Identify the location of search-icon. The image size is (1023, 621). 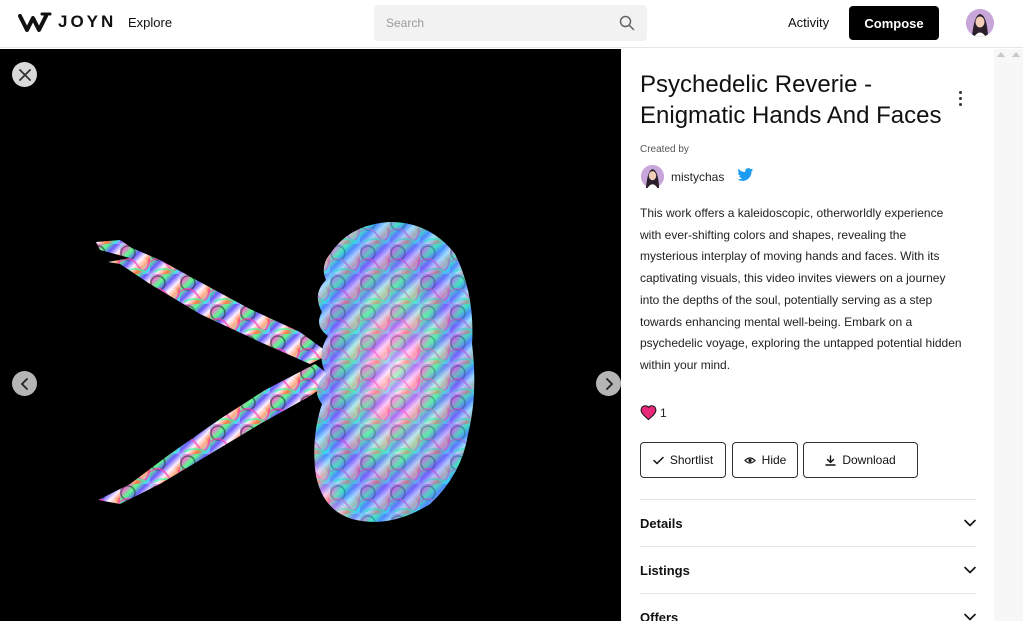
(627, 23).